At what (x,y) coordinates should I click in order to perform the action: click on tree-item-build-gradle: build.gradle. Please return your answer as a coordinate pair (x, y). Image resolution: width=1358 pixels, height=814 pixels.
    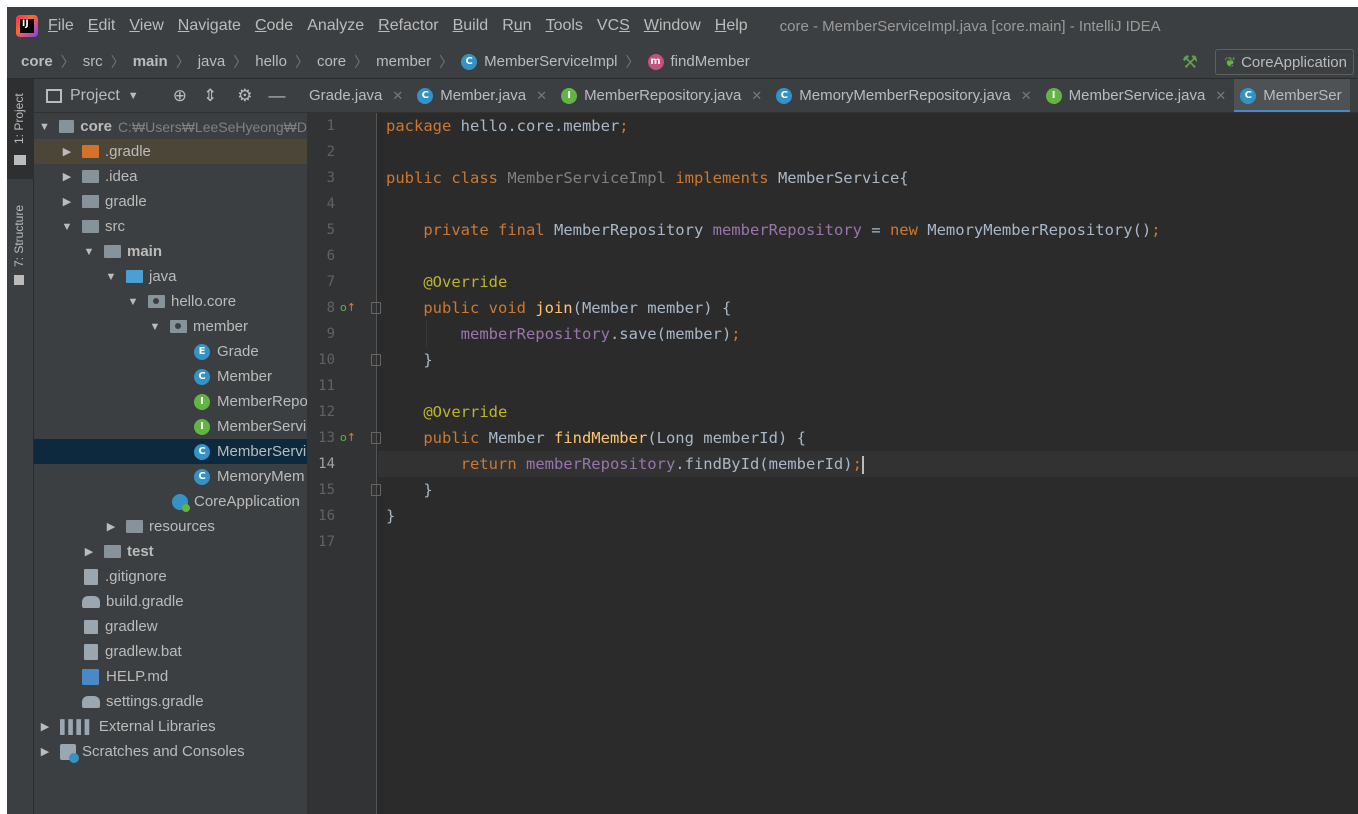
    Looking at the image, I should click on (170, 601).